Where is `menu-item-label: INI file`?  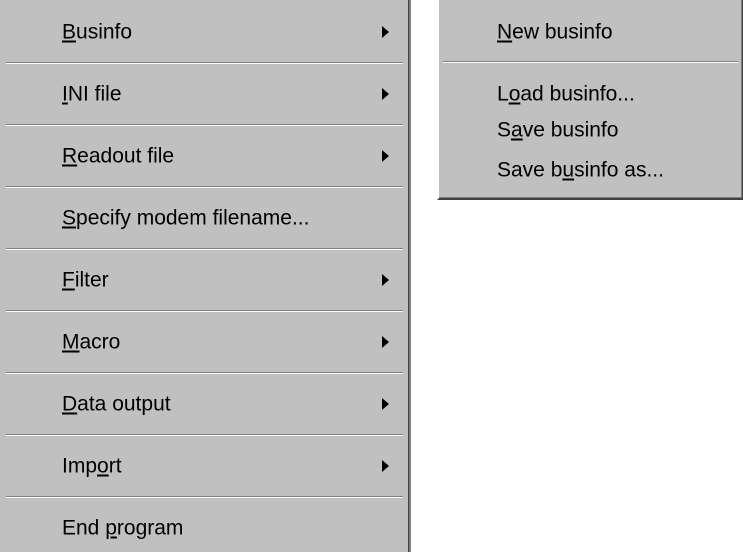
menu-item-label: INI file is located at coordinates (92, 94).